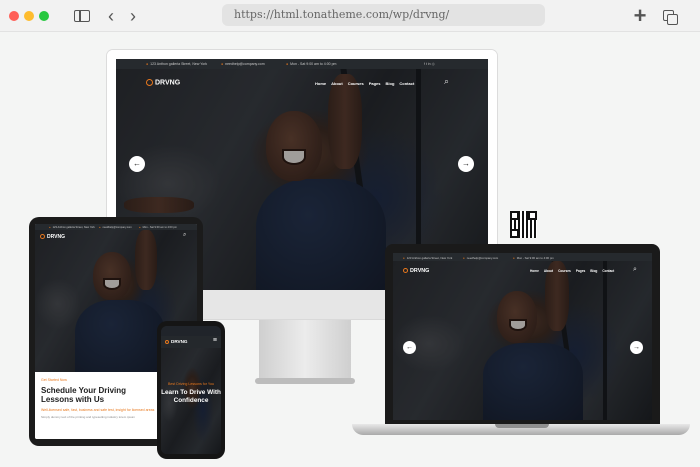  Describe the element at coordinates (111, 16) in the screenshot. I see `back-icon: ‹` at that location.